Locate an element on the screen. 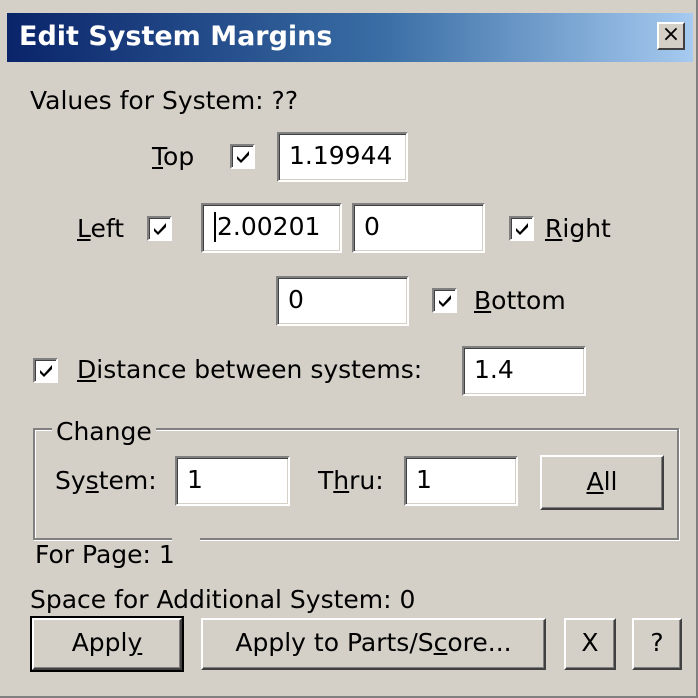 This screenshot has height=698, width=698. additional-system-row: Space for Additional System: 0 is located at coordinates (222, 600).